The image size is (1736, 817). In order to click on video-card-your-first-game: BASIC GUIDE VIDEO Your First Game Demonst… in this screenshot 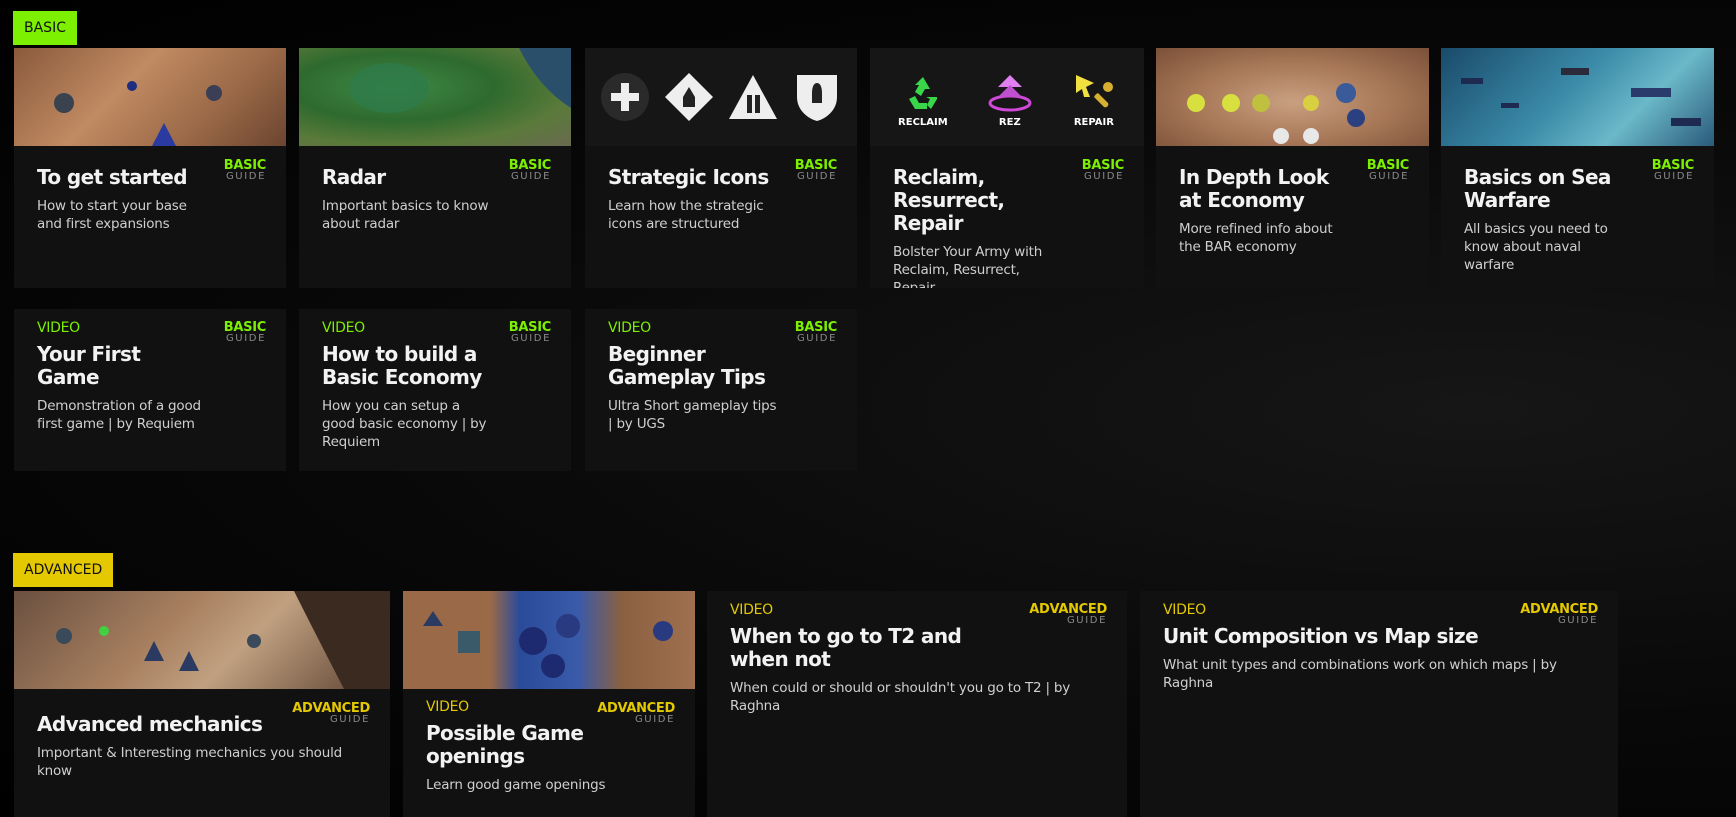, I will do `click(150, 390)`.